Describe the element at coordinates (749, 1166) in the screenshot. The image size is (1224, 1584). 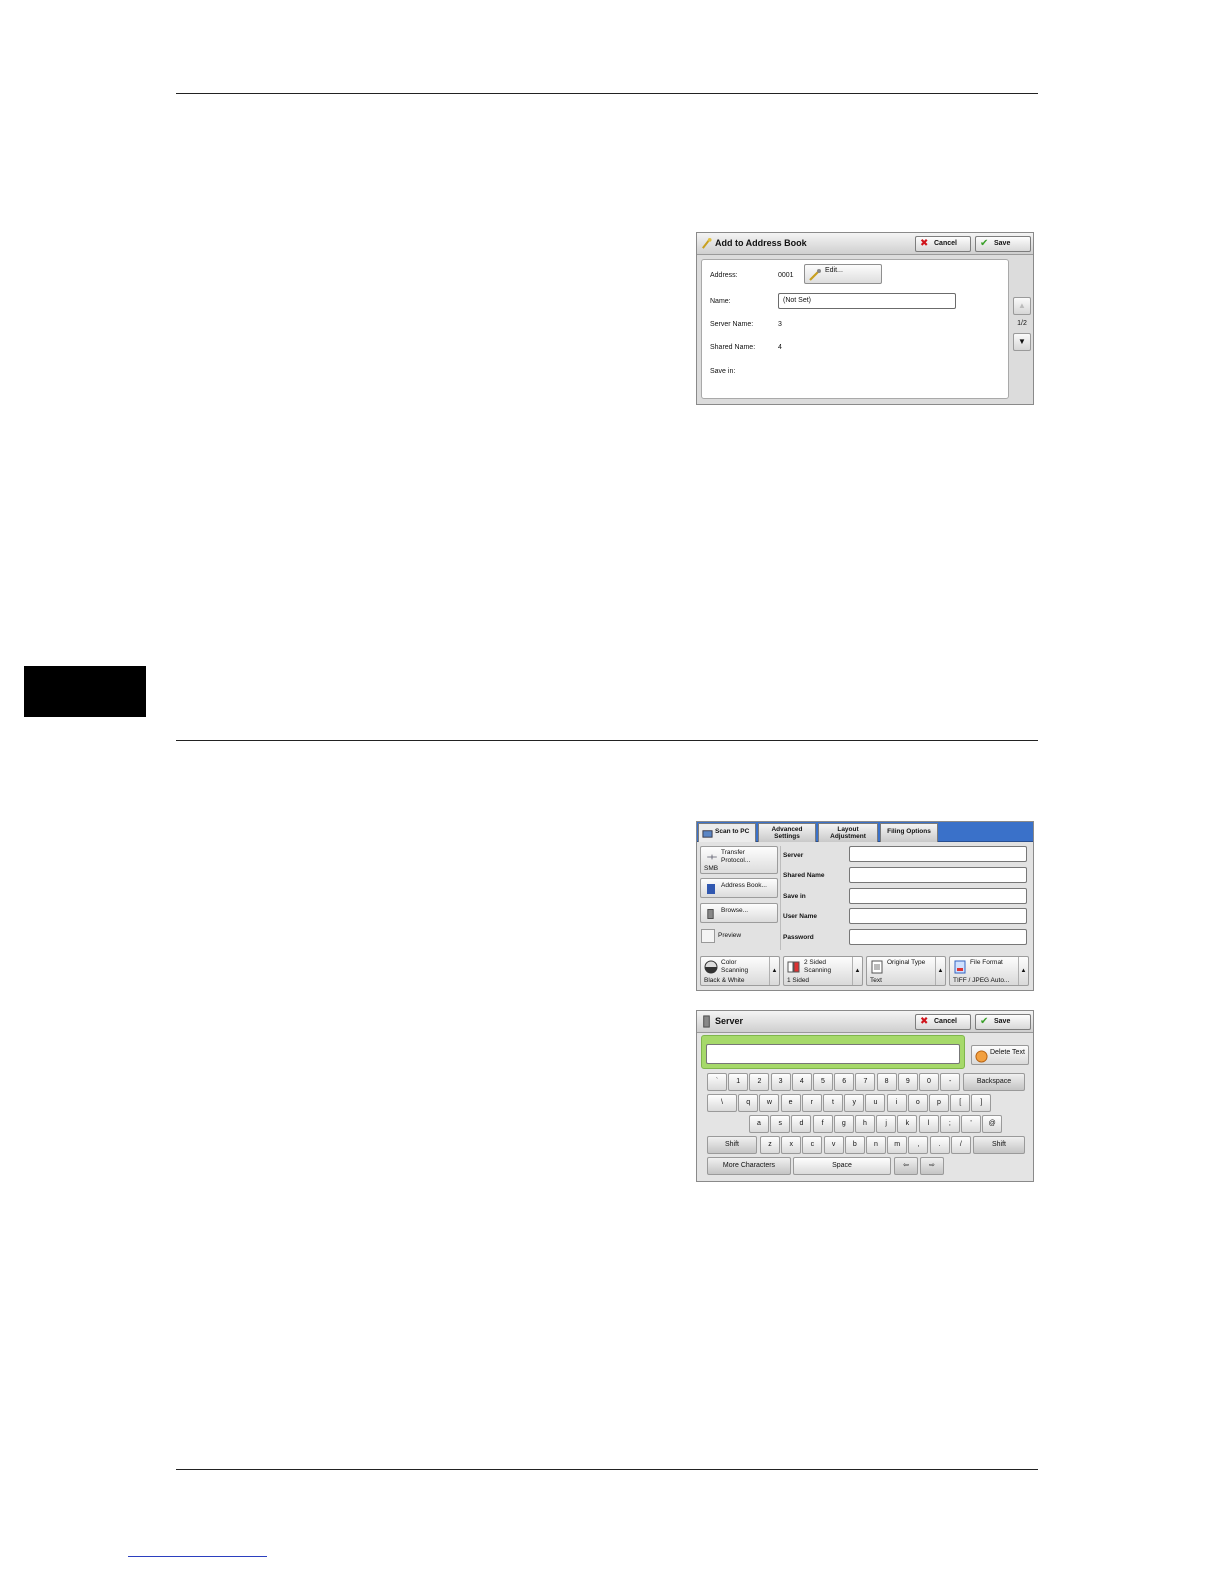
I see `more-characters-key: More Characters` at that location.